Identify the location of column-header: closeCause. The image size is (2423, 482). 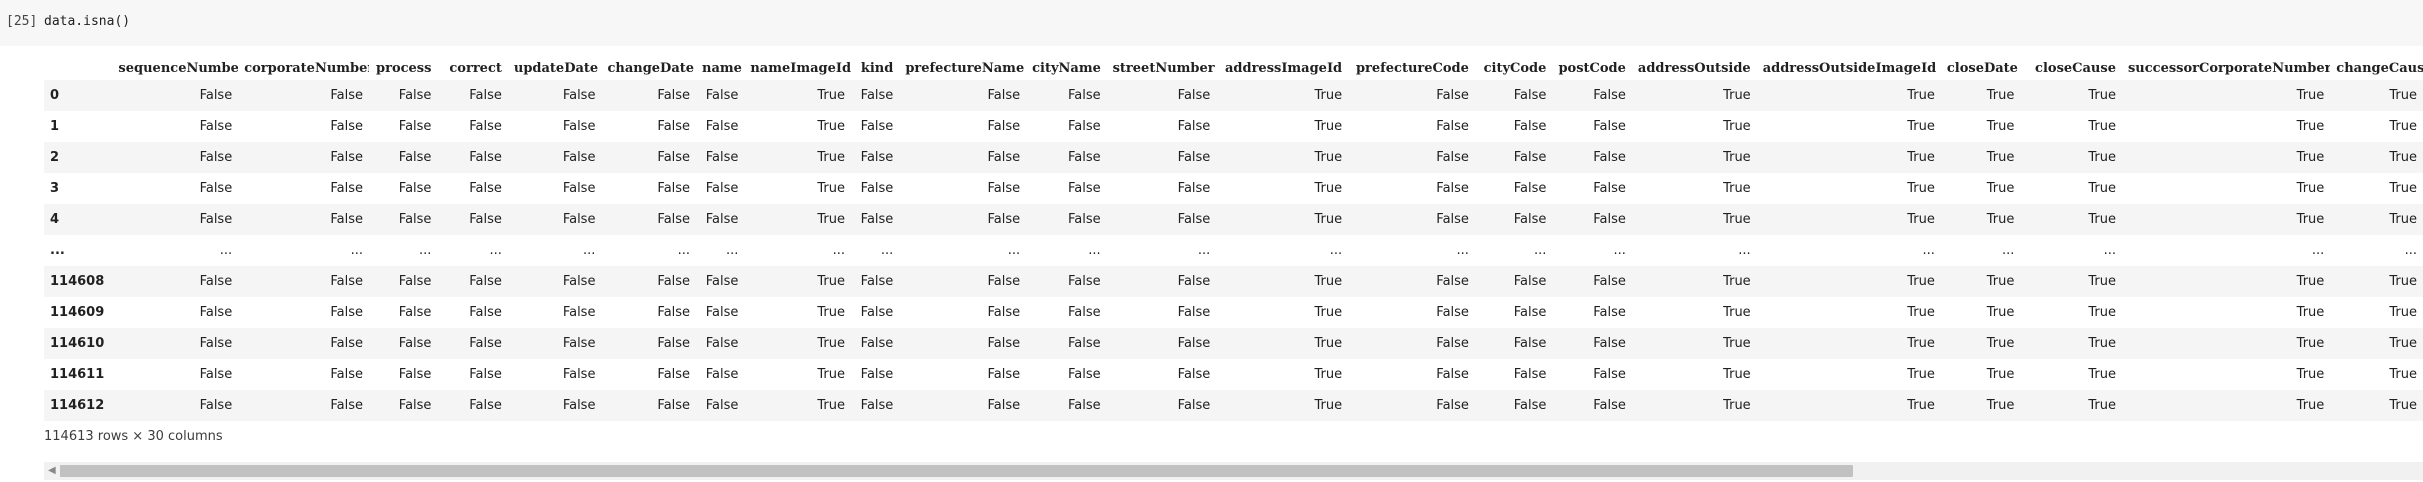
(2075, 68).